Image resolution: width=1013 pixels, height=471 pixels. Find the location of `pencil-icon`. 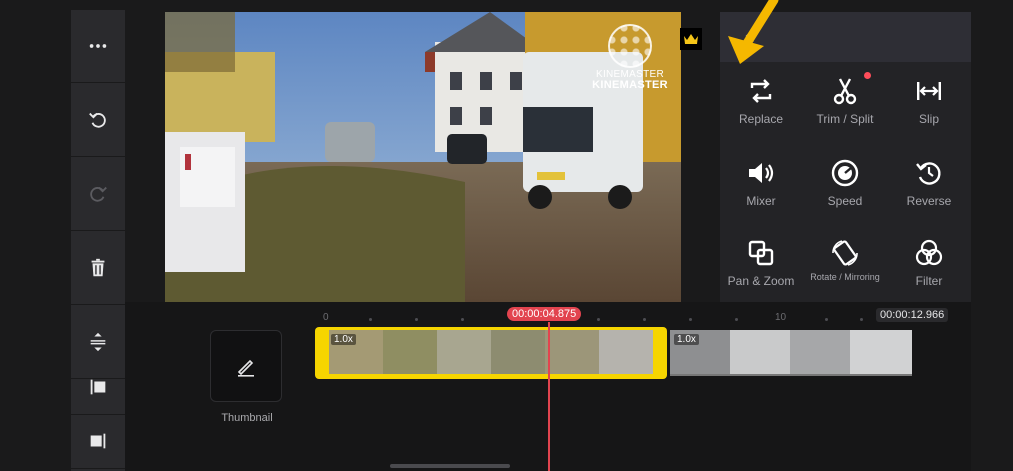

pencil-icon is located at coordinates (245, 368).